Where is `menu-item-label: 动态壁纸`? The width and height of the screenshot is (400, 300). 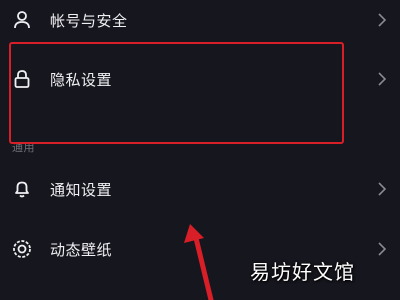
menu-item-label: 动态壁纸 is located at coordinates (81, 249).